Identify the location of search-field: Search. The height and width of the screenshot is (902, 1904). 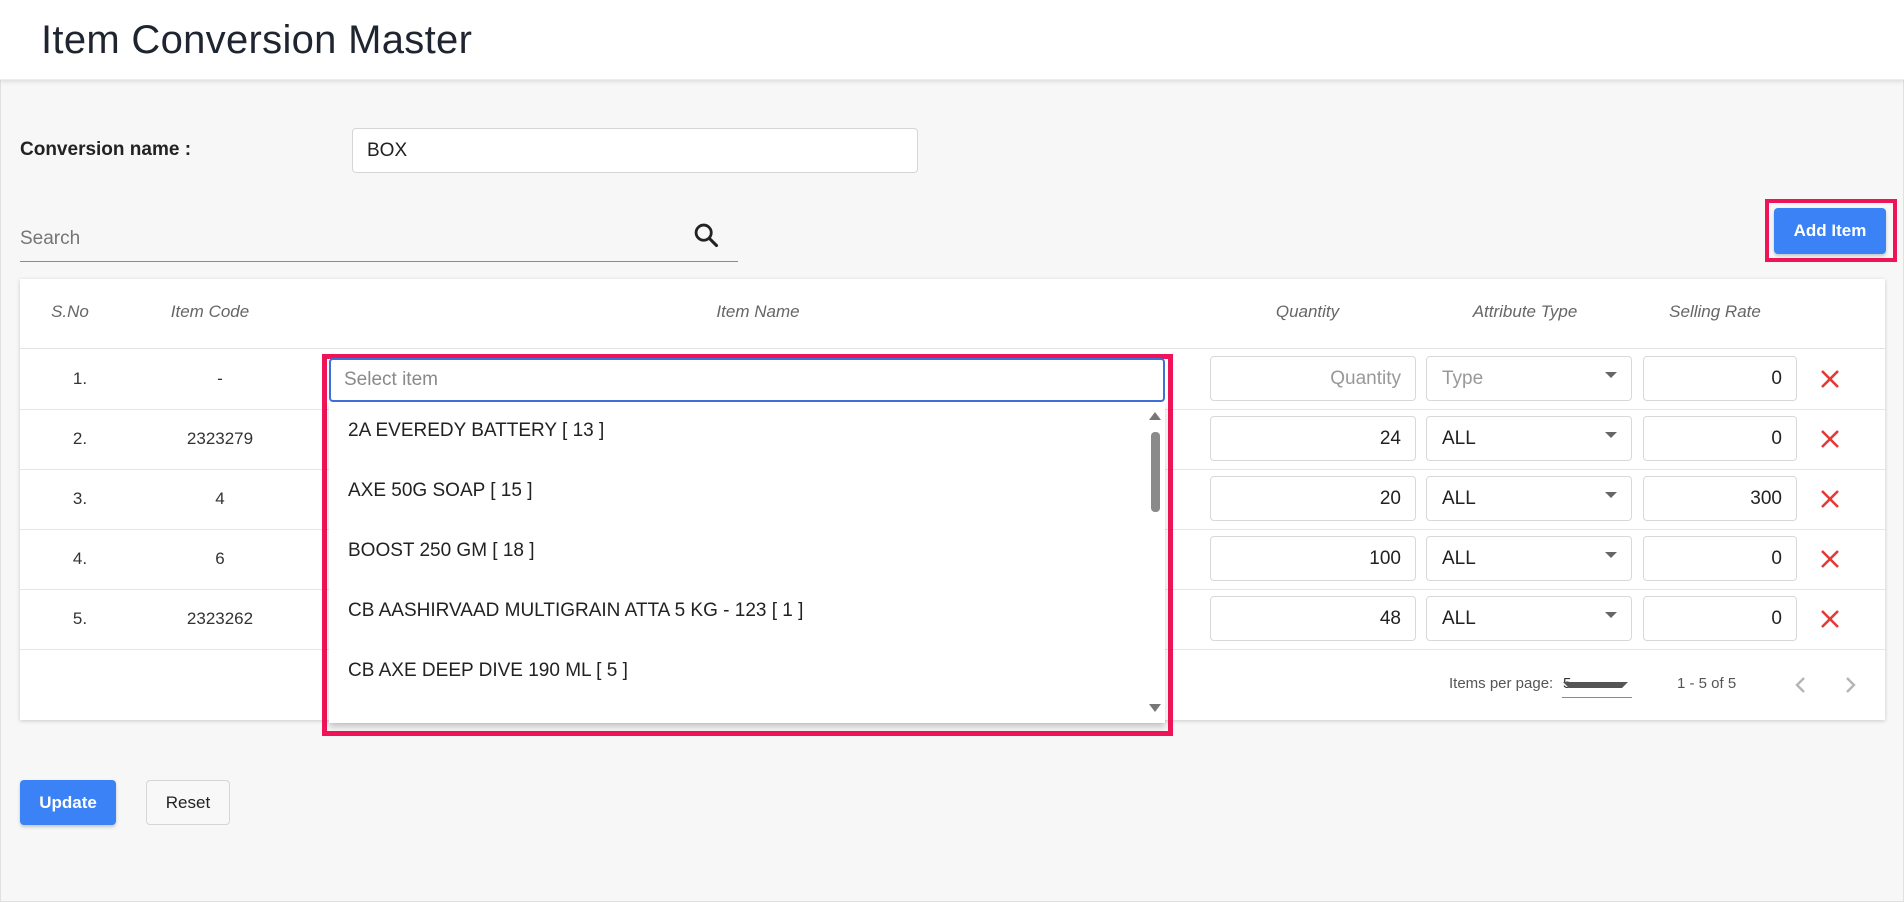
(379, 239).